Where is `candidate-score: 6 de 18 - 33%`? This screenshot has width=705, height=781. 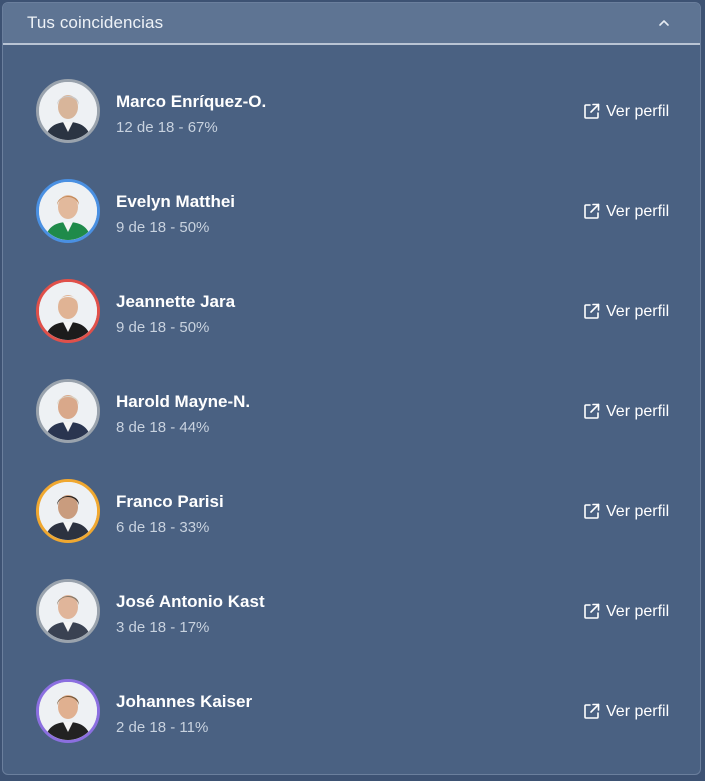
candidate-score: 6 de 18 - 33% is located at coordinates (163, 527).